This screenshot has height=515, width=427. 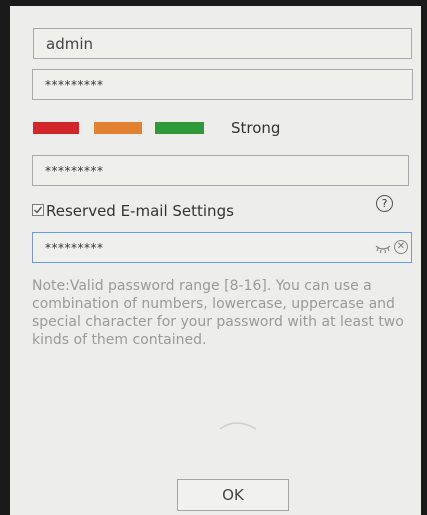 What do you see at coordinates (383, 248) in the screenshot?
I see `eye-closed-icon` at bounding box center [383, 248].